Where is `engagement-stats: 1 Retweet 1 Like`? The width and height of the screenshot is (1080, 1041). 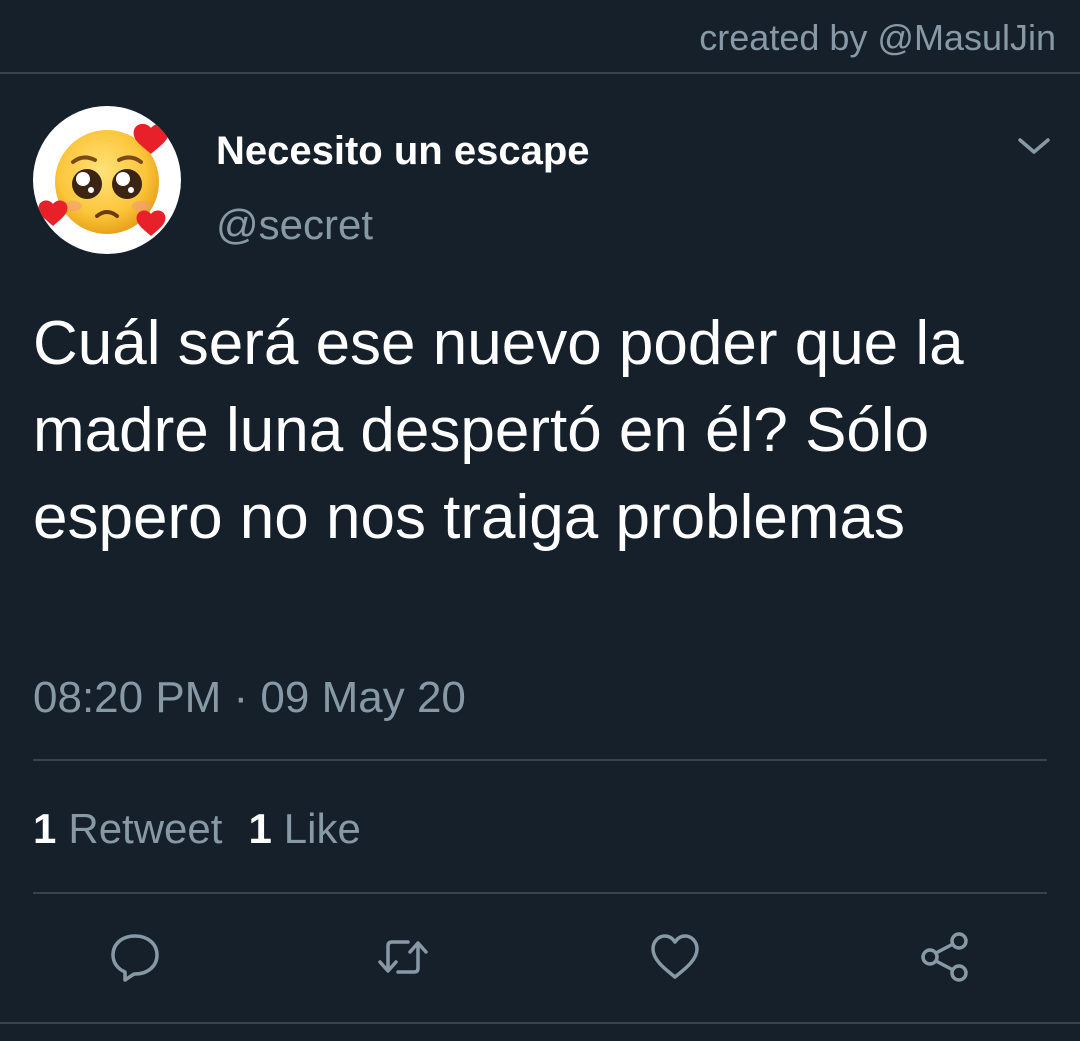 engagement-stats: 1 Retweet 1 Like is located at coordinates (210, 829).